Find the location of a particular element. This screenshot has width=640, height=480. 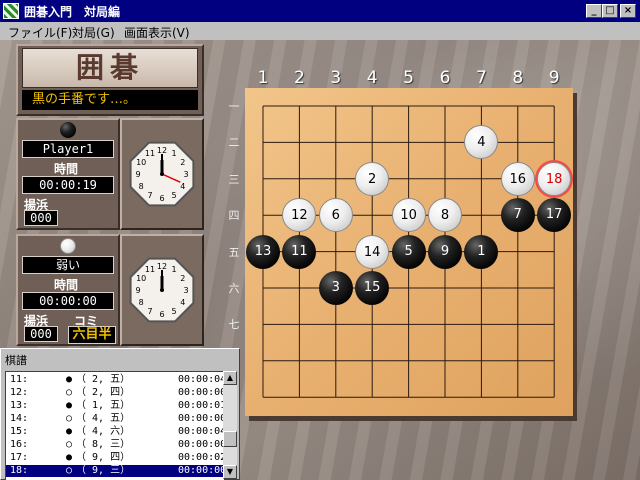

white-player-panel: 弱い 時間 00:00:00 揚浜 コミ 000 六目半 is located at coordinates (68, 290).